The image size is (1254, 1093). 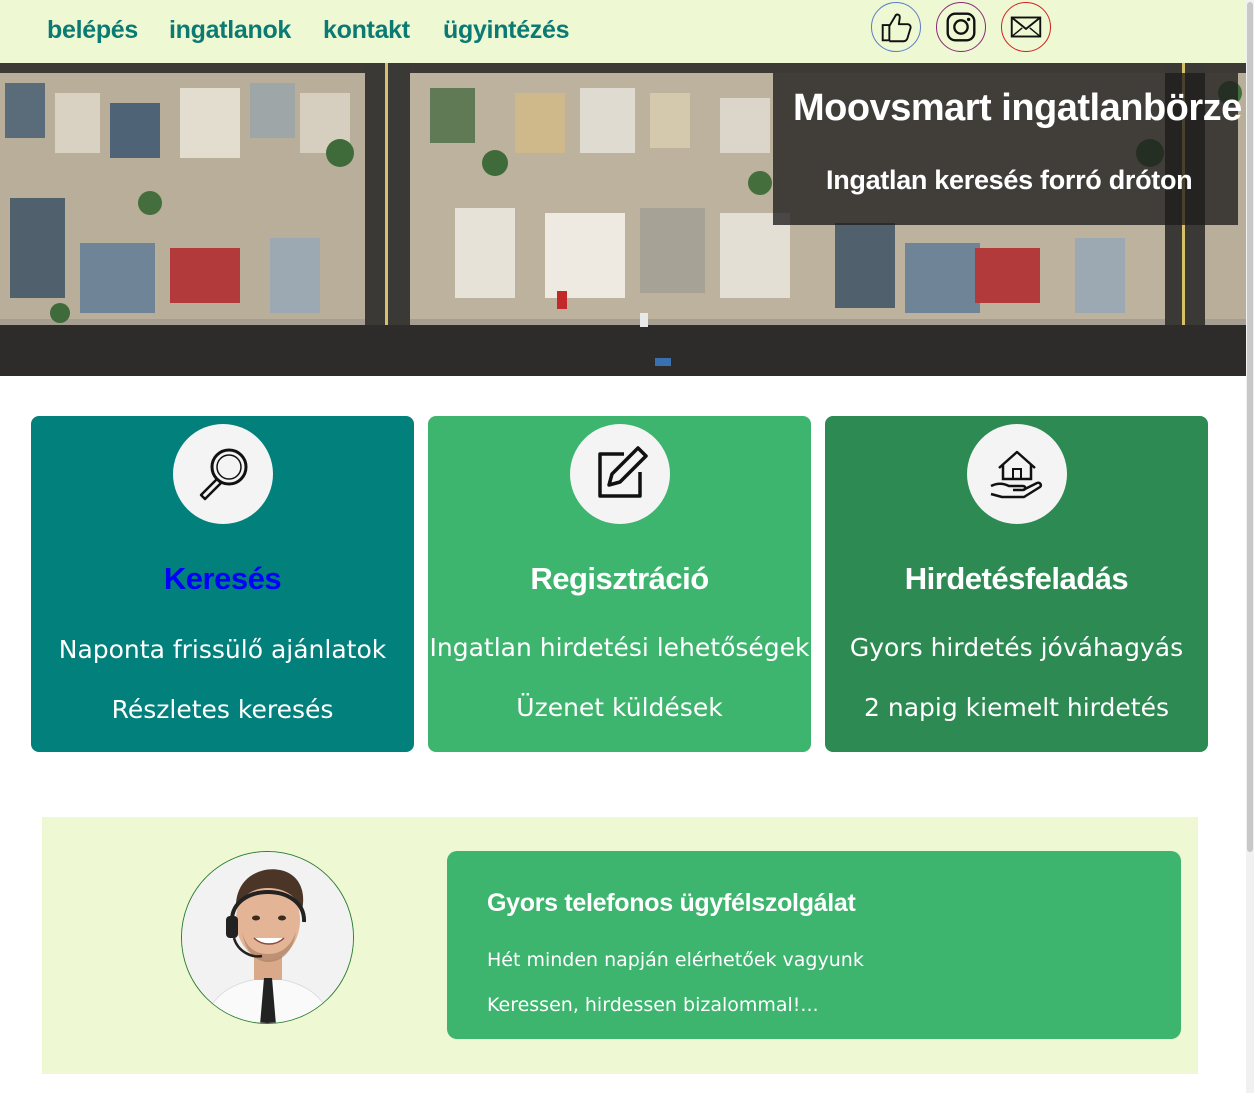 I want to click on edit-icon, so click(x=622, y=472).